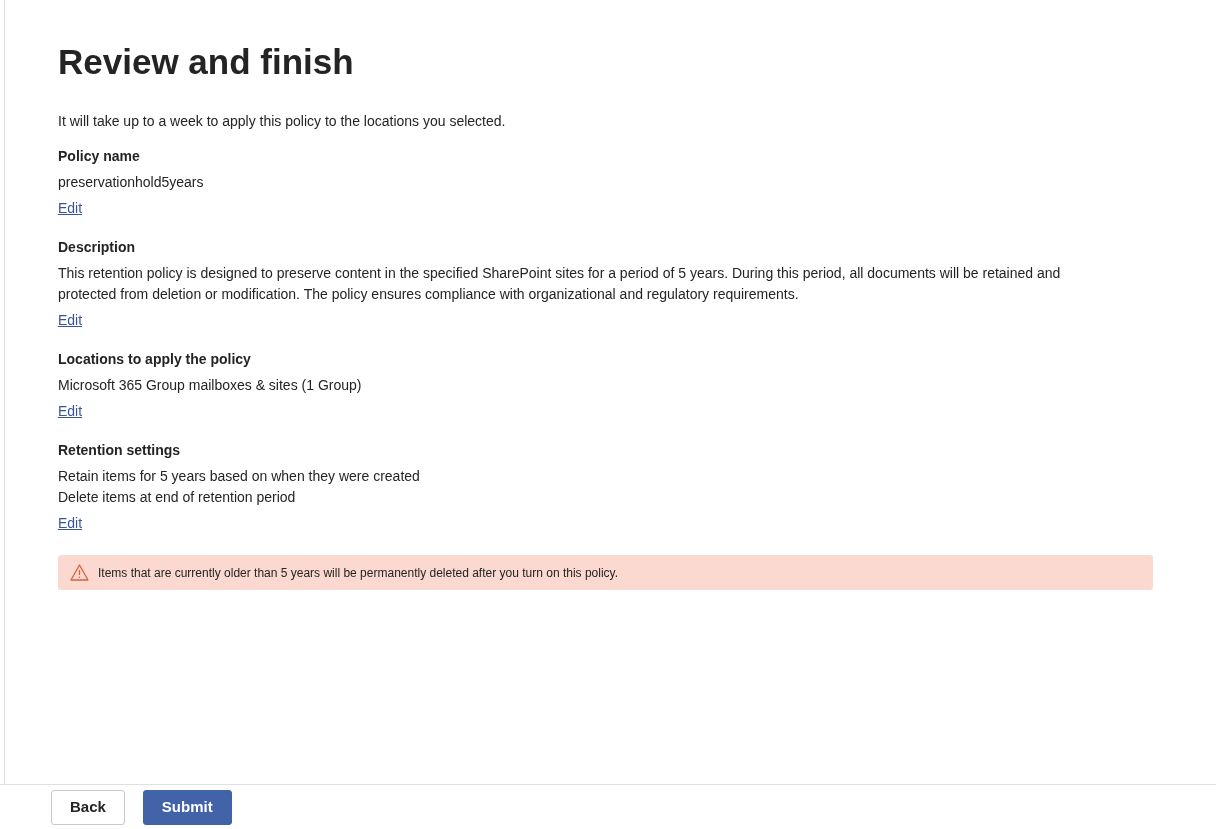 The width and height of the screenshot is (1216, 829). Describe the element at coordinates (187, 807) in the screenshot. I see `submit-button: Submit` at that location.